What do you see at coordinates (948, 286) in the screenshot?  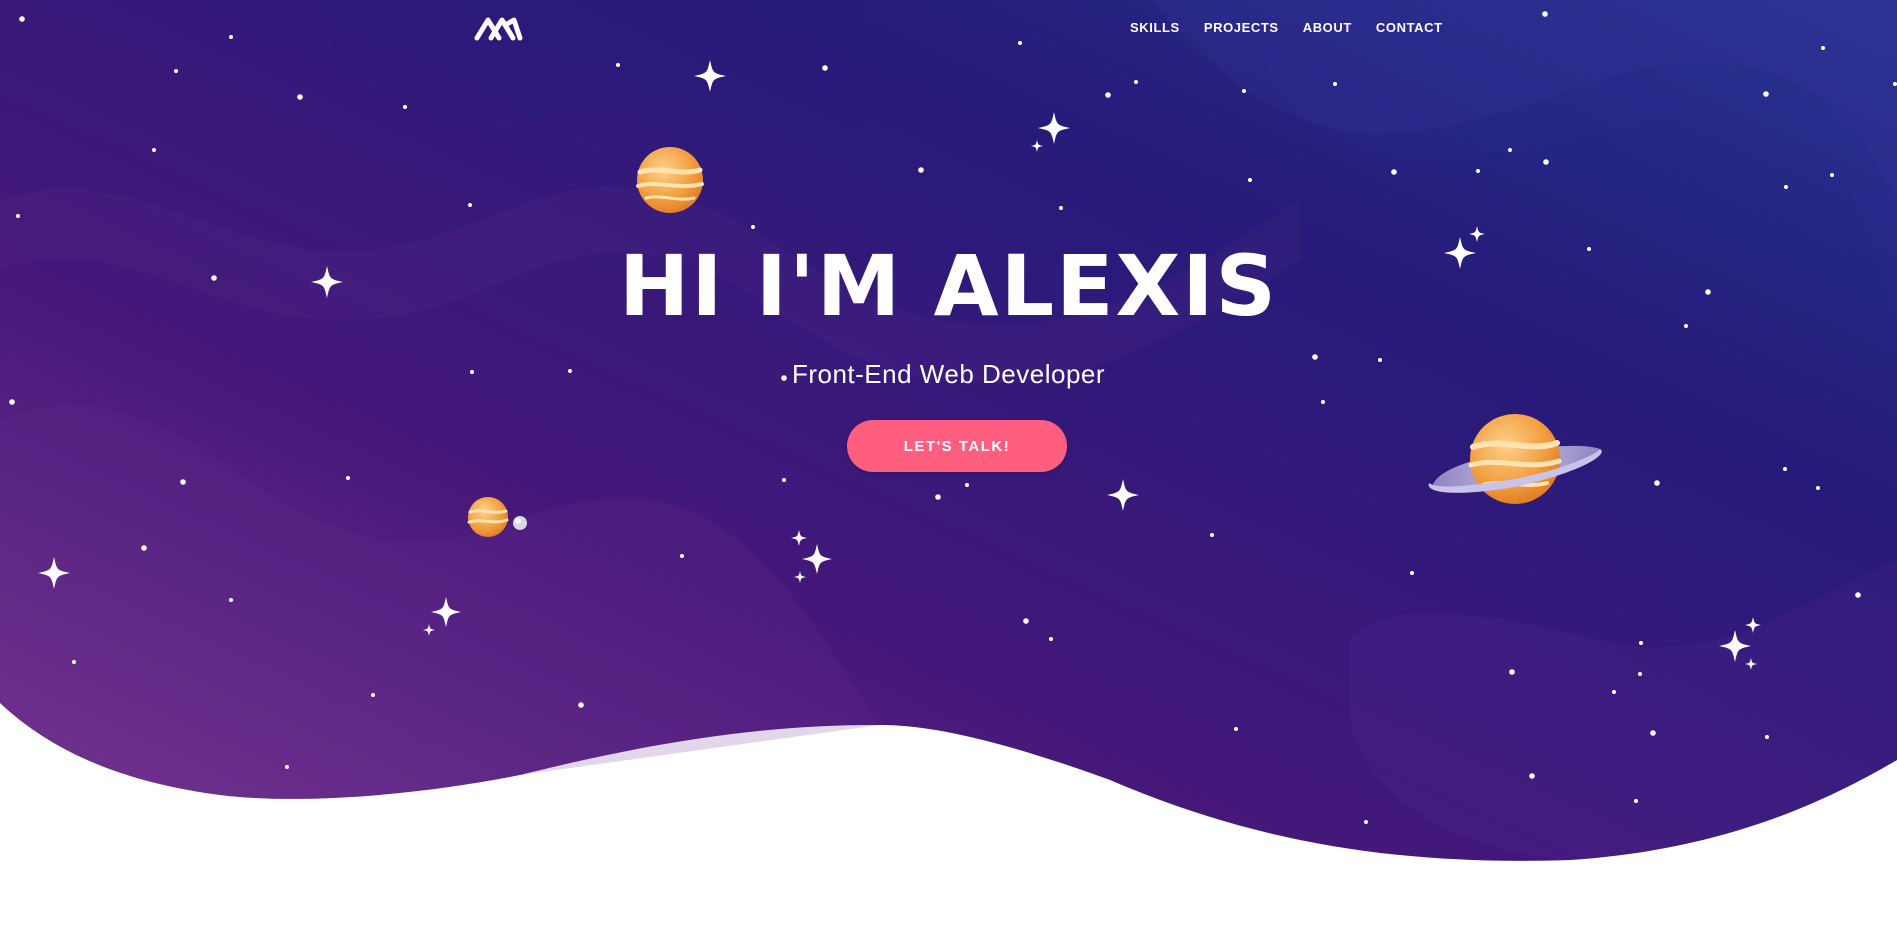 I see `hero-title: HI I'M ALEXIS` at bounding box center [948, 286].